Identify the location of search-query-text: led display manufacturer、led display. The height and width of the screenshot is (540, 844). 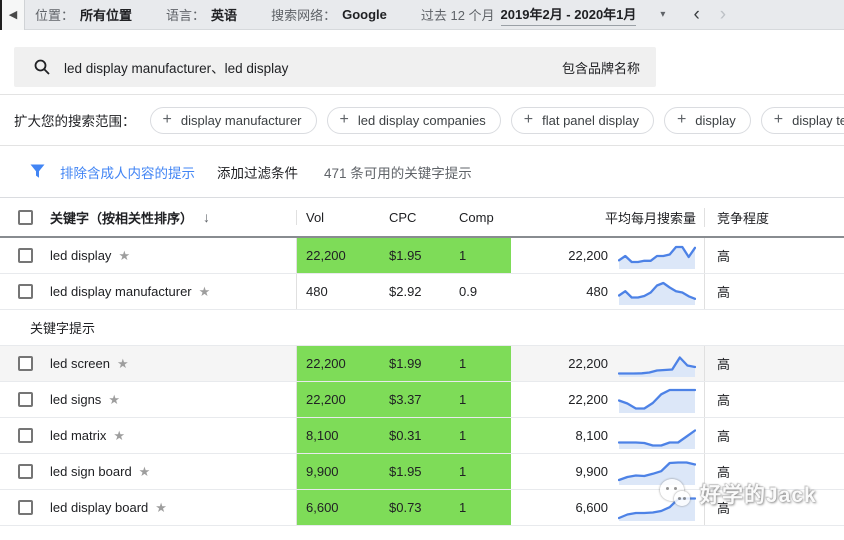
(176, 67).